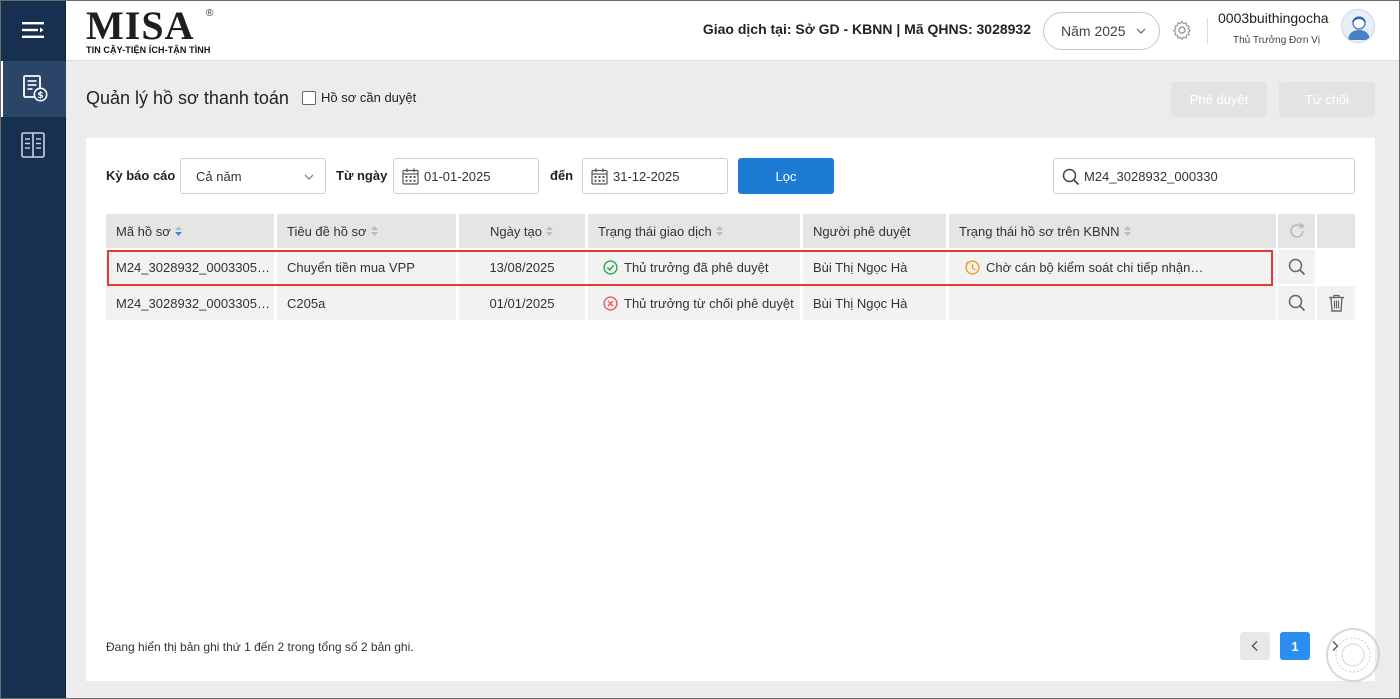  I want to click on refresh-icon, so click(1297, 230).